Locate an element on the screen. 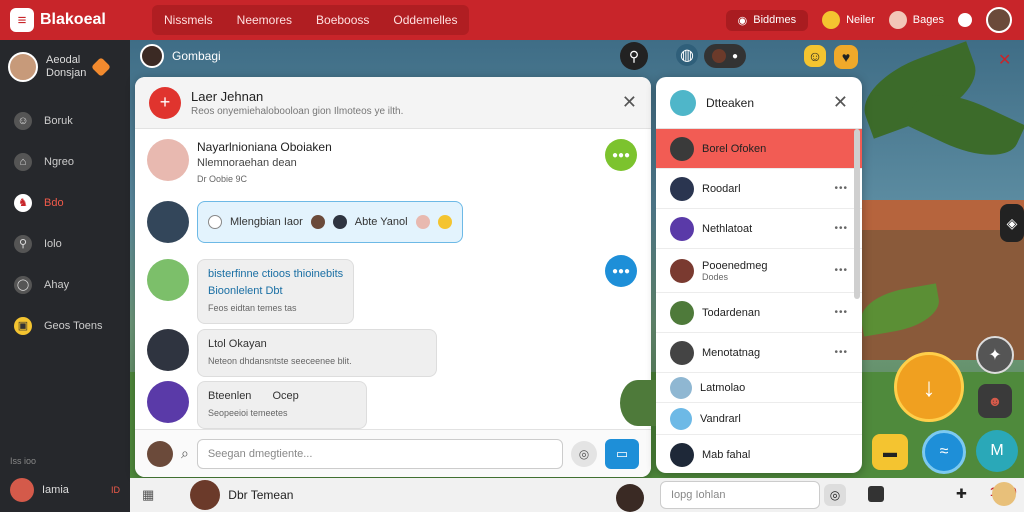 This screenshot has width=1024, height=512. sidebar-item-iolo: ⚲ Iolo is located at coordinates (65, 243).